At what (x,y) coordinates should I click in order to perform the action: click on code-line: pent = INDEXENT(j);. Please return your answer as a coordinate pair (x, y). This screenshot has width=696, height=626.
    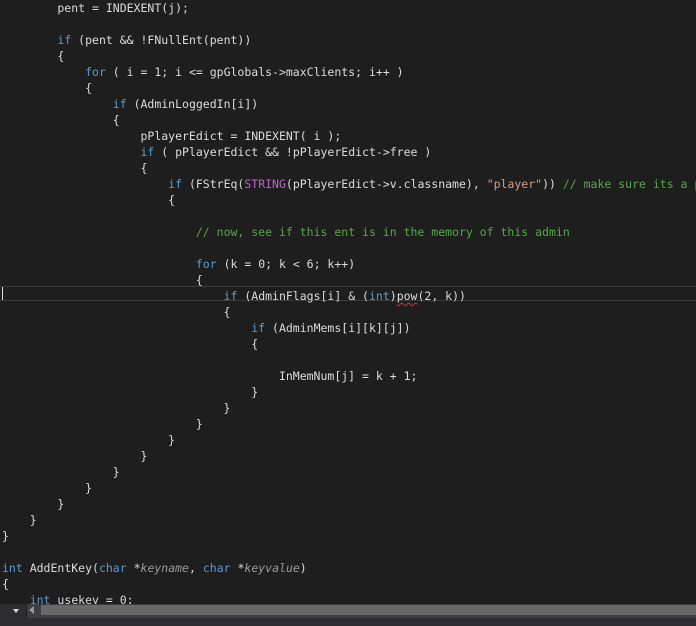
    Looking at the image, I should click on (95, 8).